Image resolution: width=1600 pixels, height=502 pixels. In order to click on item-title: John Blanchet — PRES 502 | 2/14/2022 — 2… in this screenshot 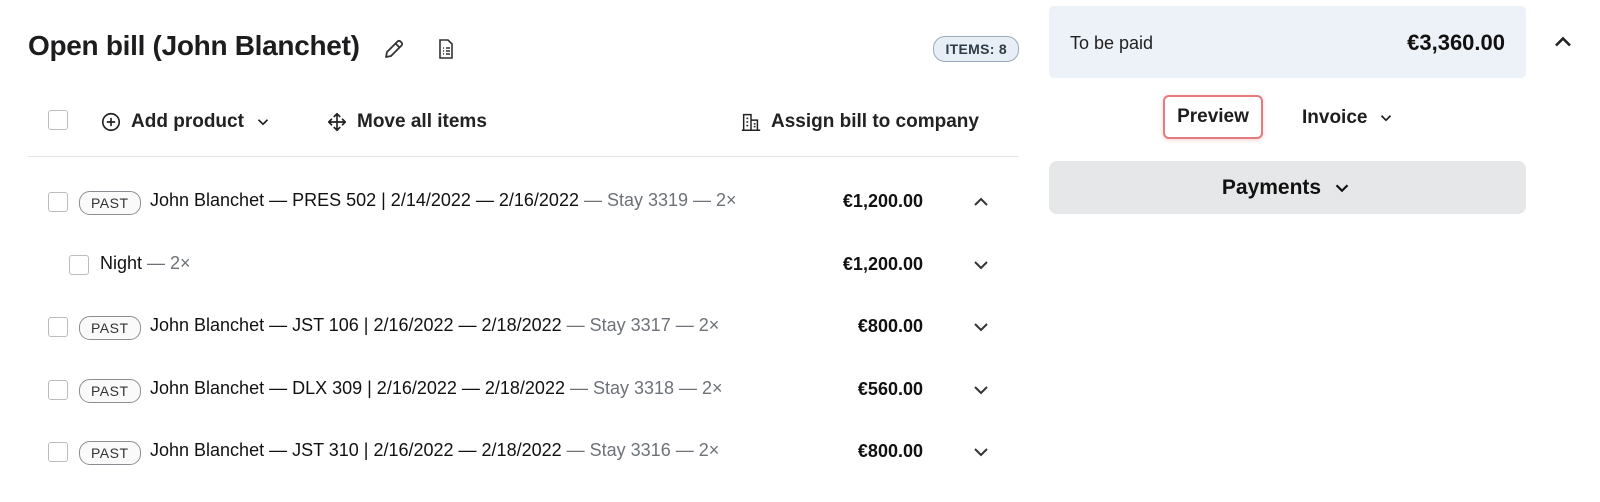, I will do `click(364, 200)`.